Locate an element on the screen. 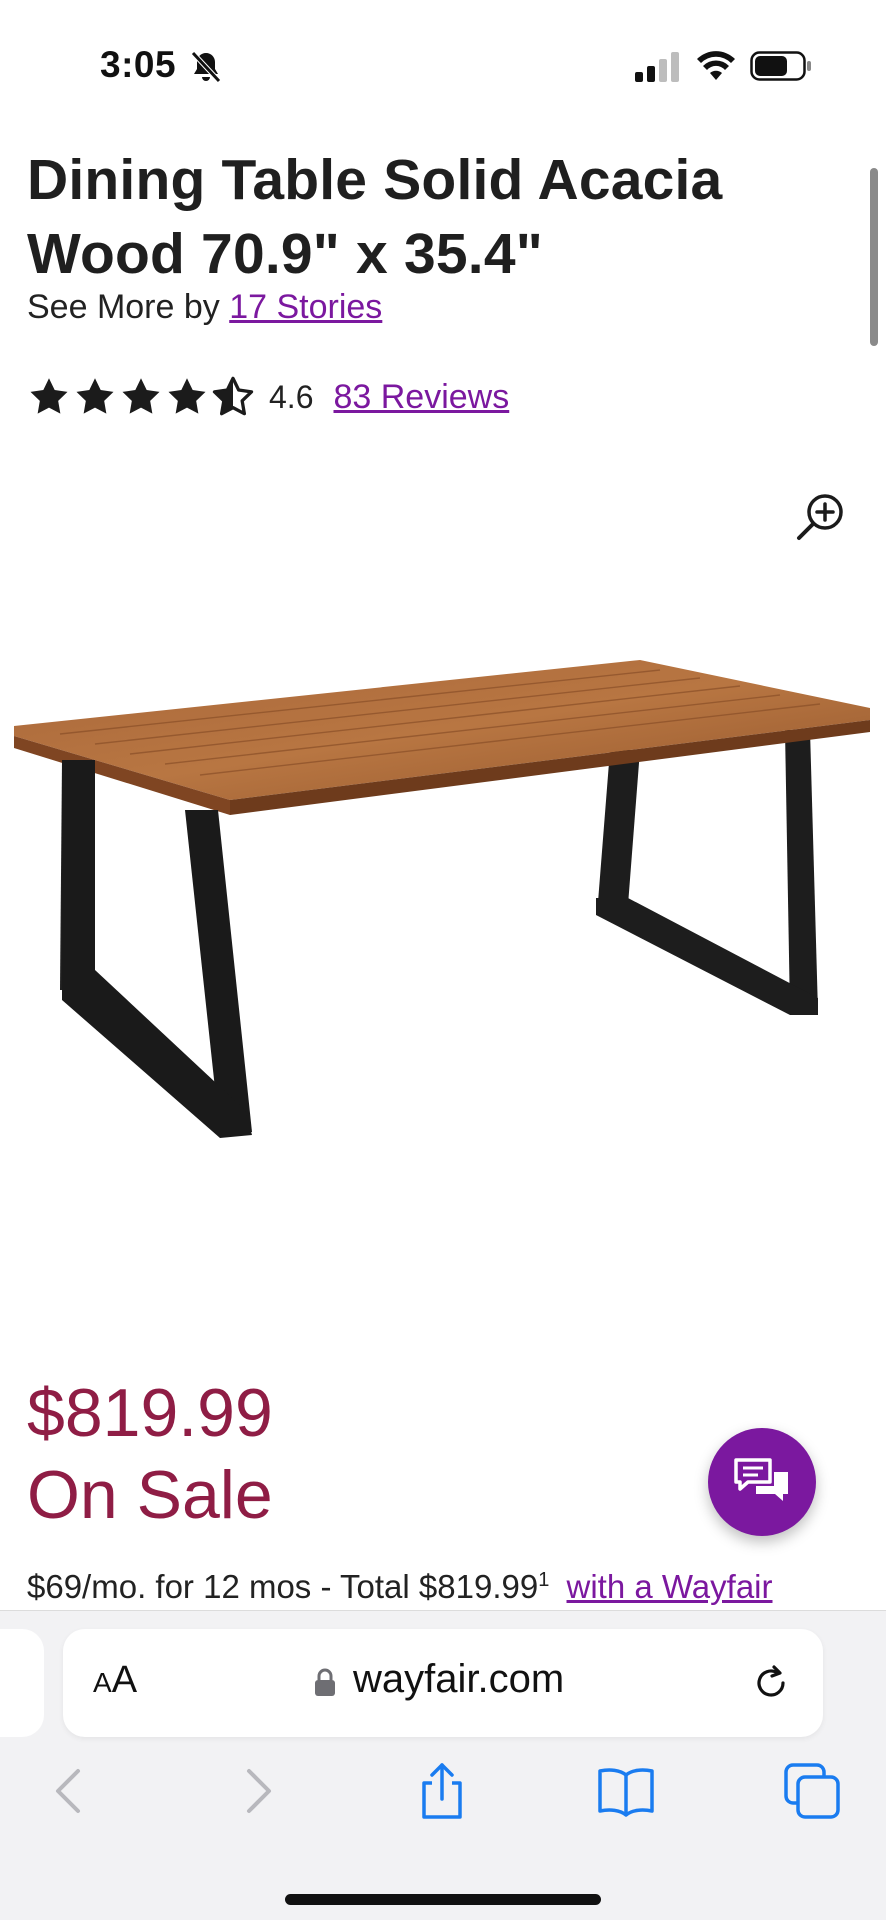 Image resolution: width=886 pixels, height=1920 pixels. bell-silenced-icon is located at coordinates (206, 67).